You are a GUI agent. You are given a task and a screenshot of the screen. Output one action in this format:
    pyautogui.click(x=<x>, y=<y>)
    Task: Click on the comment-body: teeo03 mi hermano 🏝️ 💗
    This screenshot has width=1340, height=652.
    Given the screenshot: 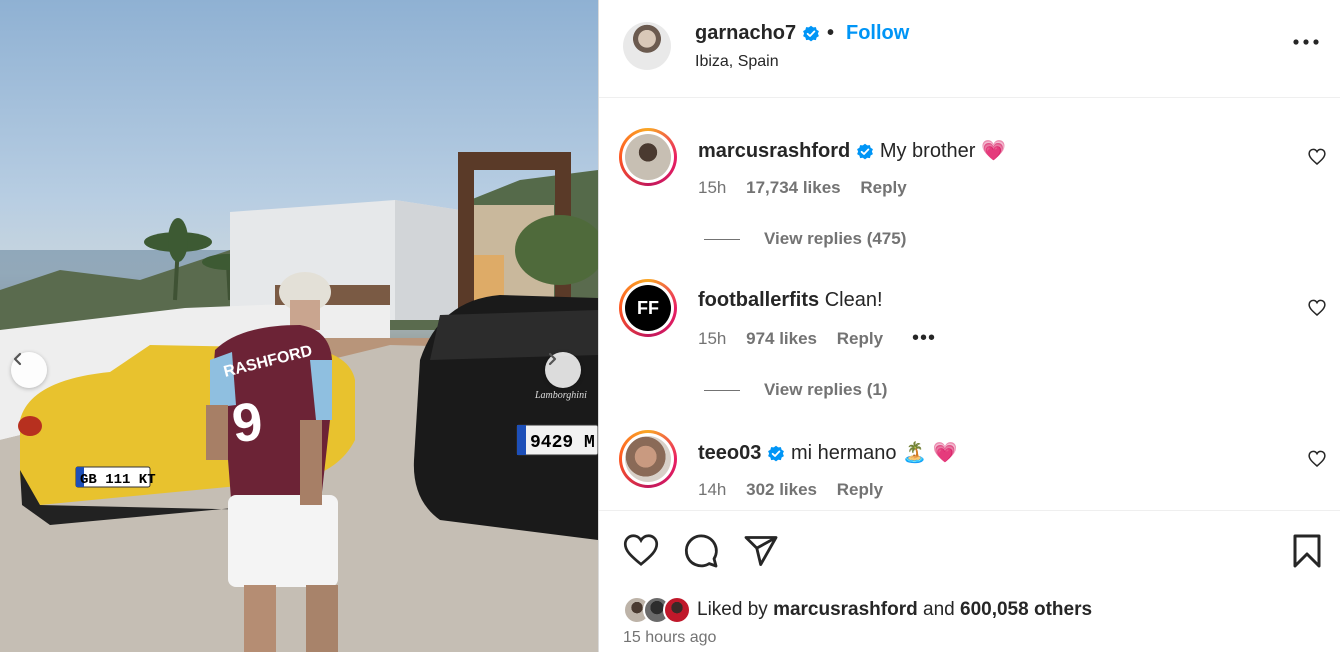 What is the action you would take?
    pyautogui.click(x=827, y=452)
    